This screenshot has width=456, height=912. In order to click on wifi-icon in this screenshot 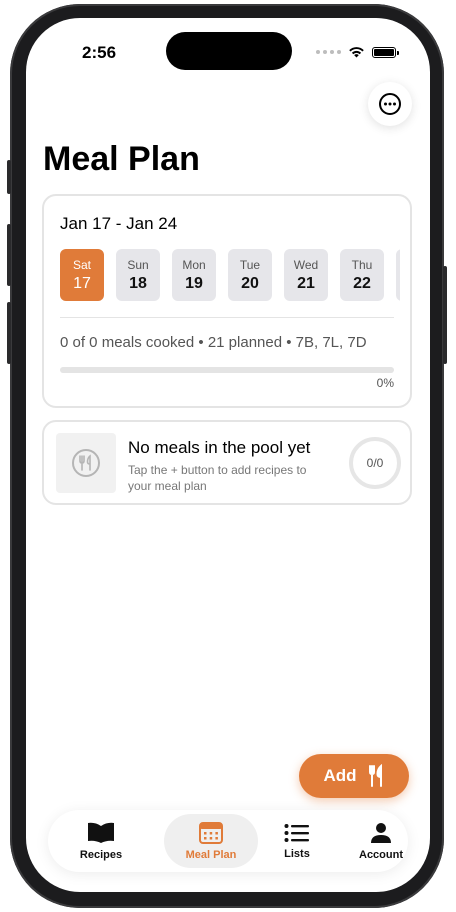, I will do `click(356, 52)`.